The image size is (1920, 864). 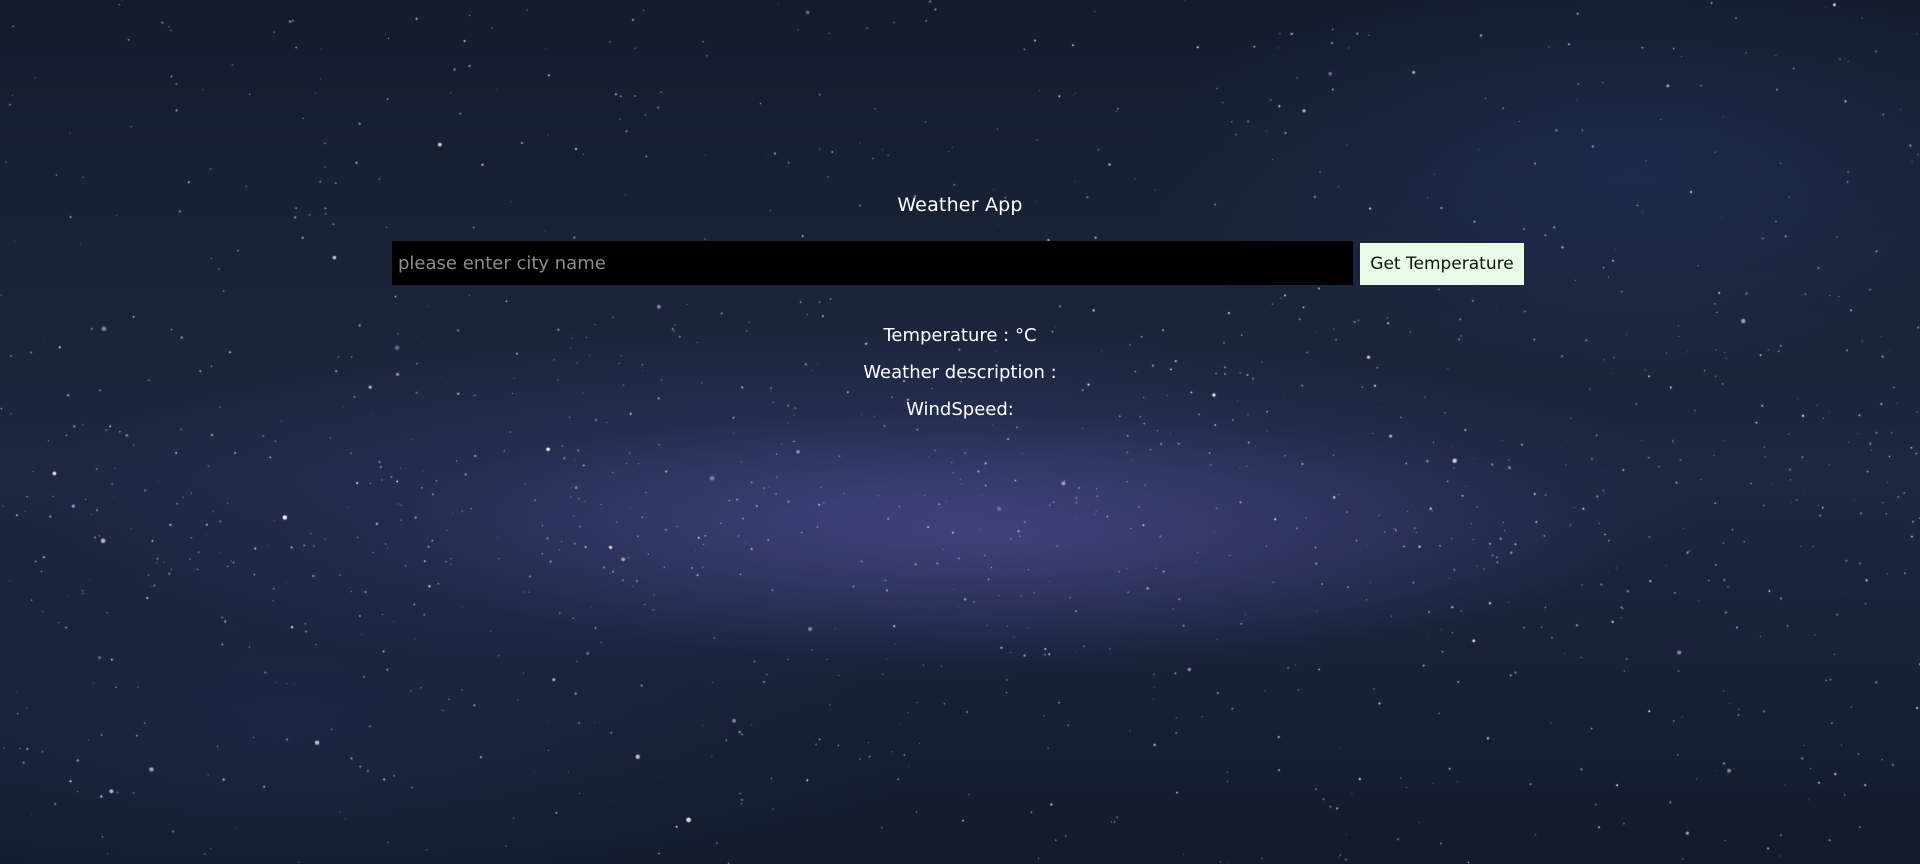 What do you see at coordinates (960, 409) in the screenshot?
I see `windspeed-text: WindSpeed:` at bounding box center [960, 409].